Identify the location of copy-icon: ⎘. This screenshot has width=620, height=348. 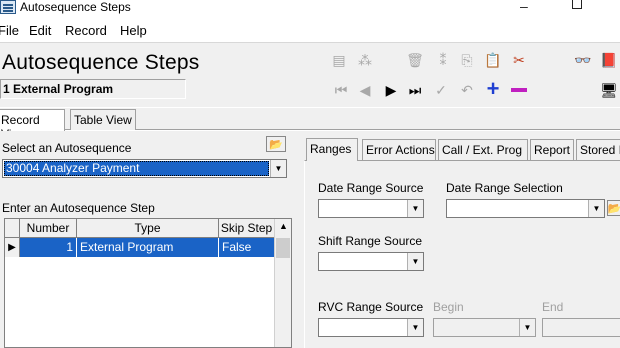
(467, 60).